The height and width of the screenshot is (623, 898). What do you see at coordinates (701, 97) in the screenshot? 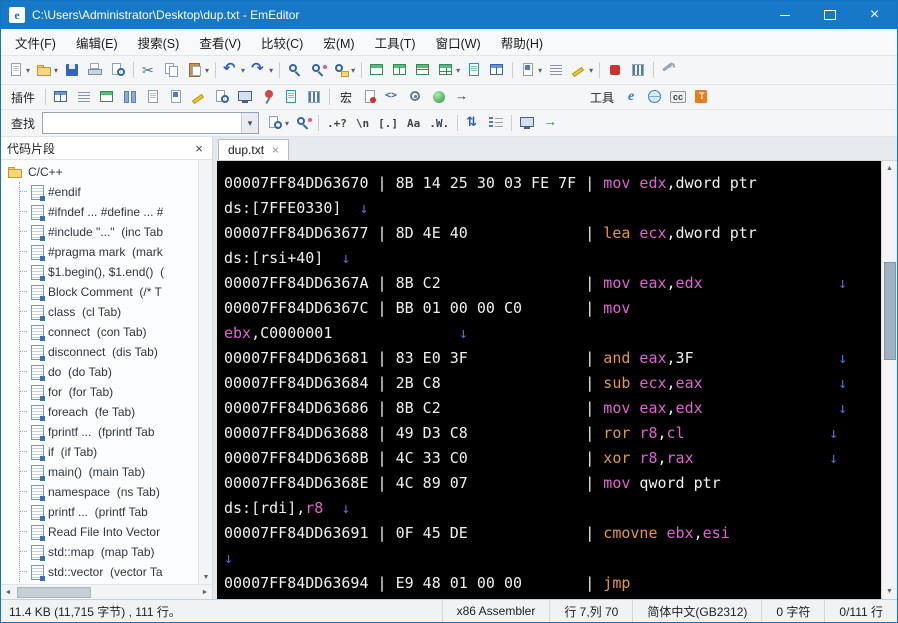
I see `tool-custom-button` at bounding box center [701, 97].